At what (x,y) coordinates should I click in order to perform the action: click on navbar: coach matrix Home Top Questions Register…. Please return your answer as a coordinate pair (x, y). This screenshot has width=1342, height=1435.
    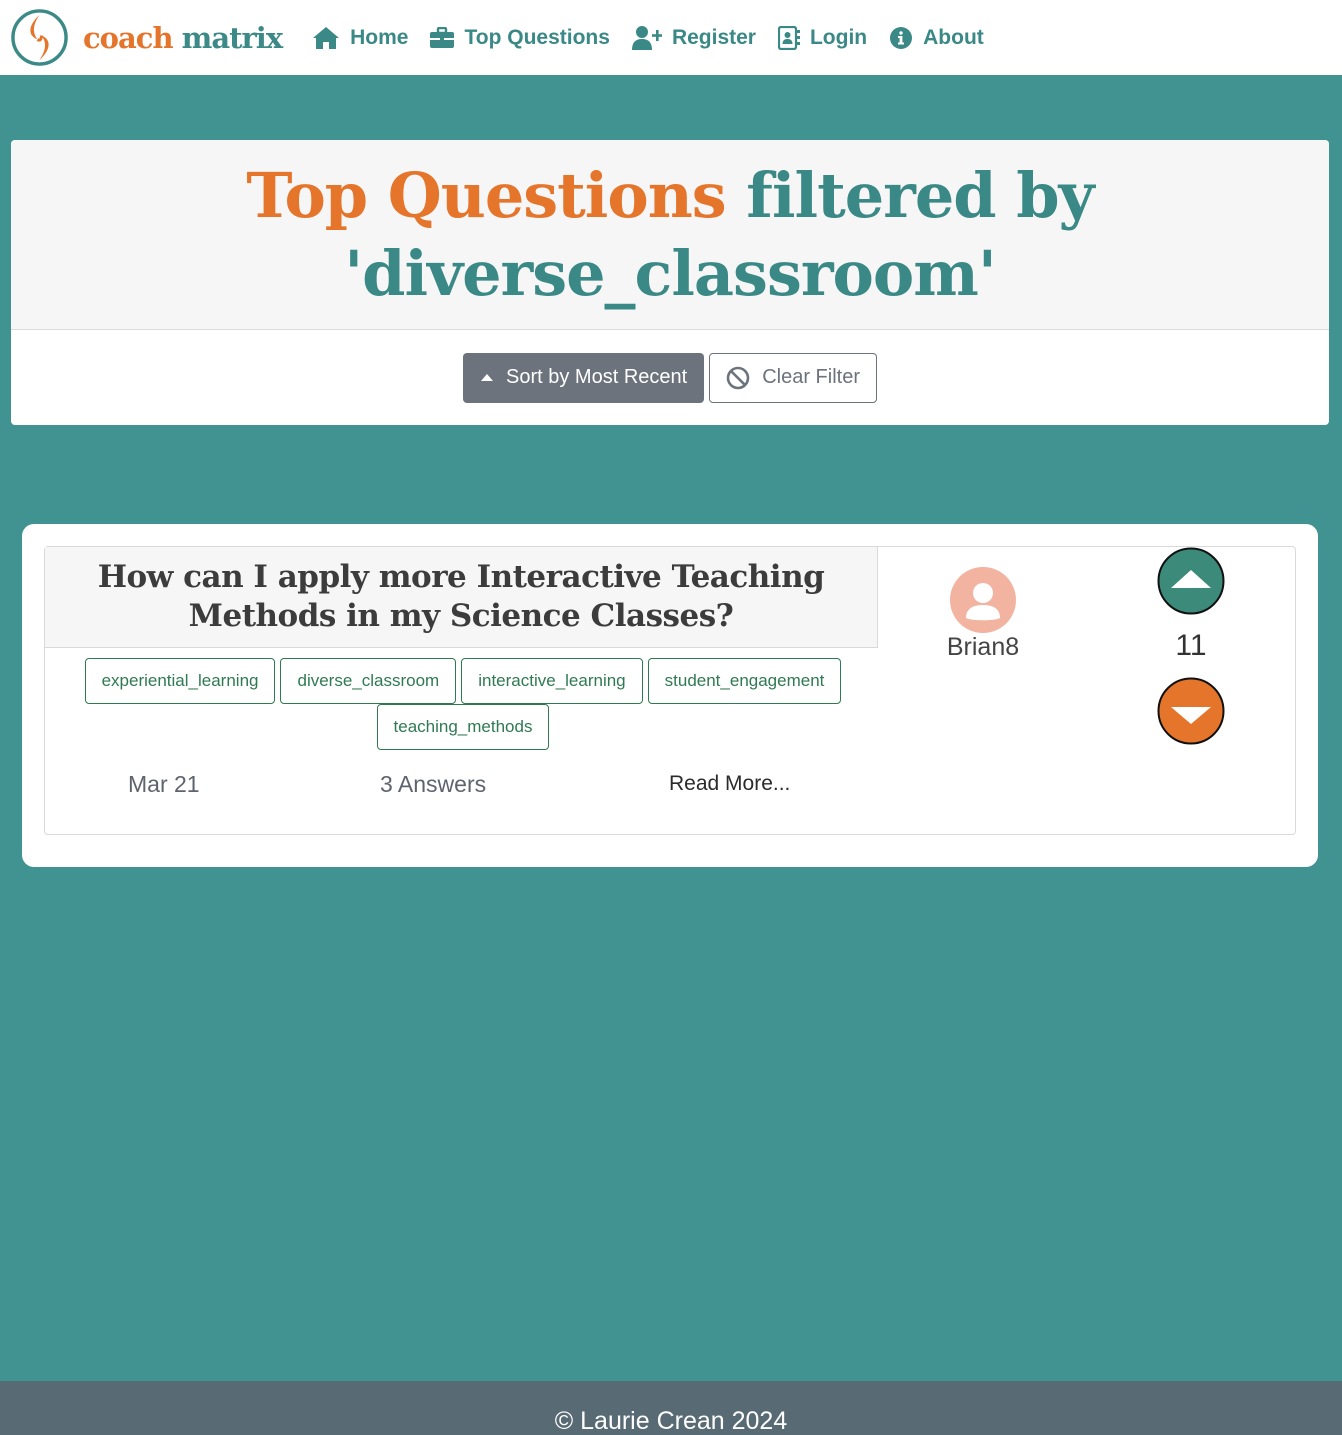
    Looking at the image, I should click on (671, 37).